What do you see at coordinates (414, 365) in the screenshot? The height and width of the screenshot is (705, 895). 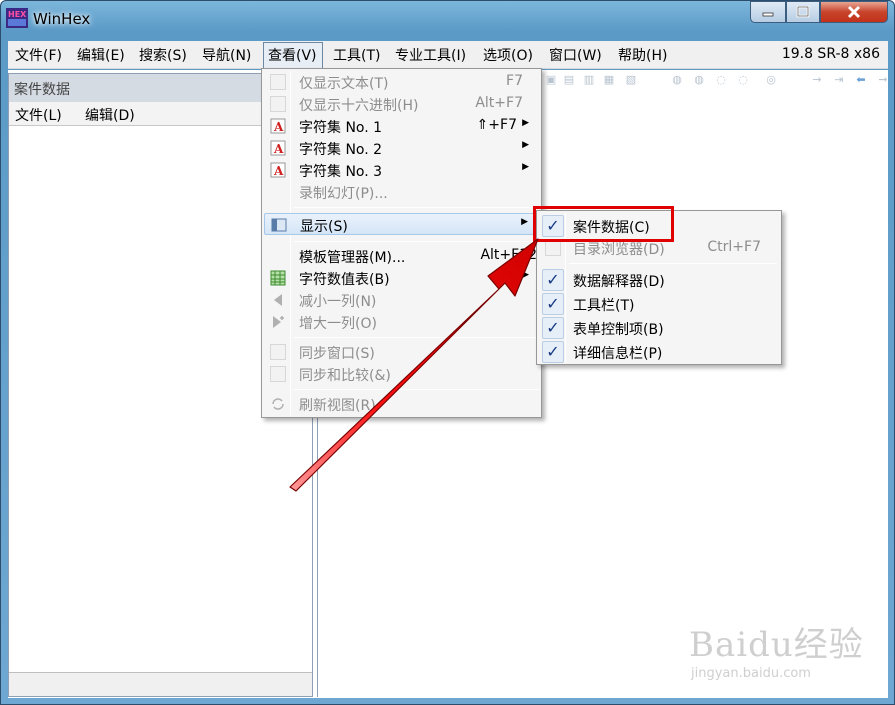 I see `red-arrow-annotation` at bounding box center [414, 365].